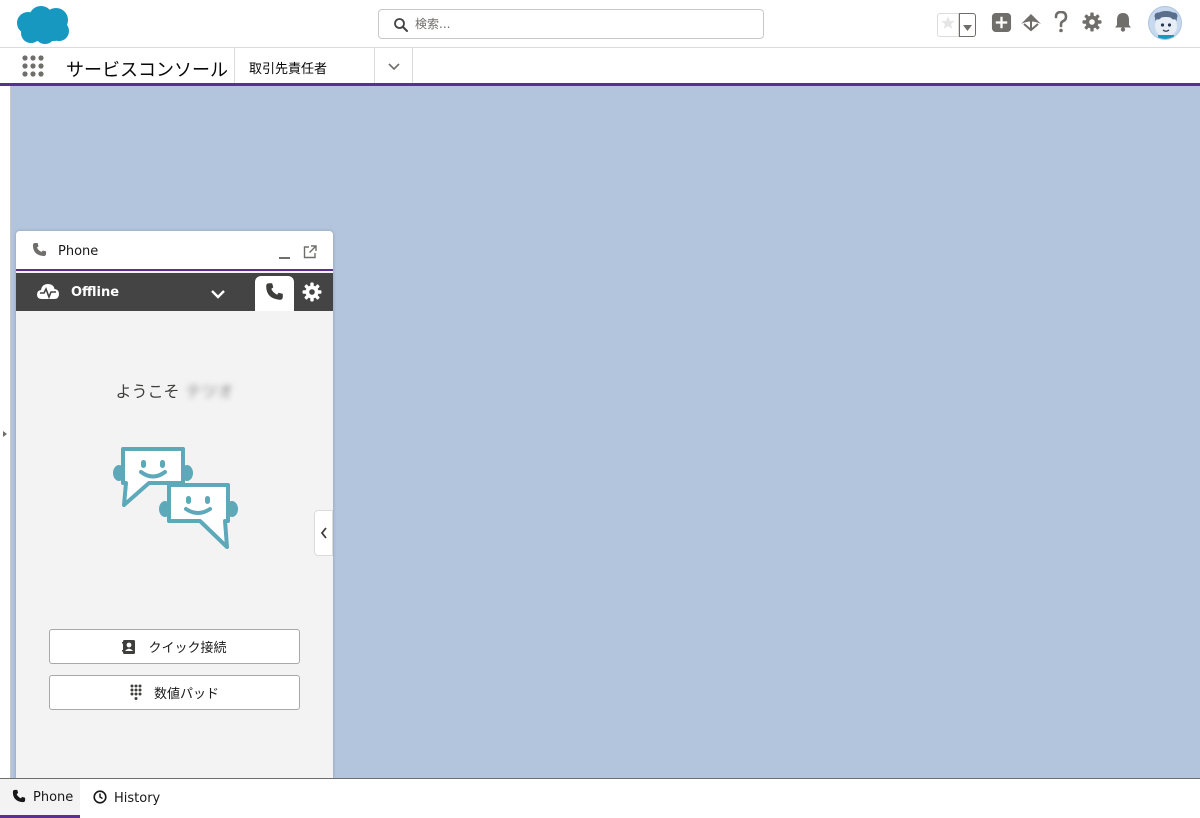 Image resolution: width=1200 pixels, height=818 pixels. Describe the element at coordinates (129, 647) in the screenshot. I see `contact-card-icon` at that location.